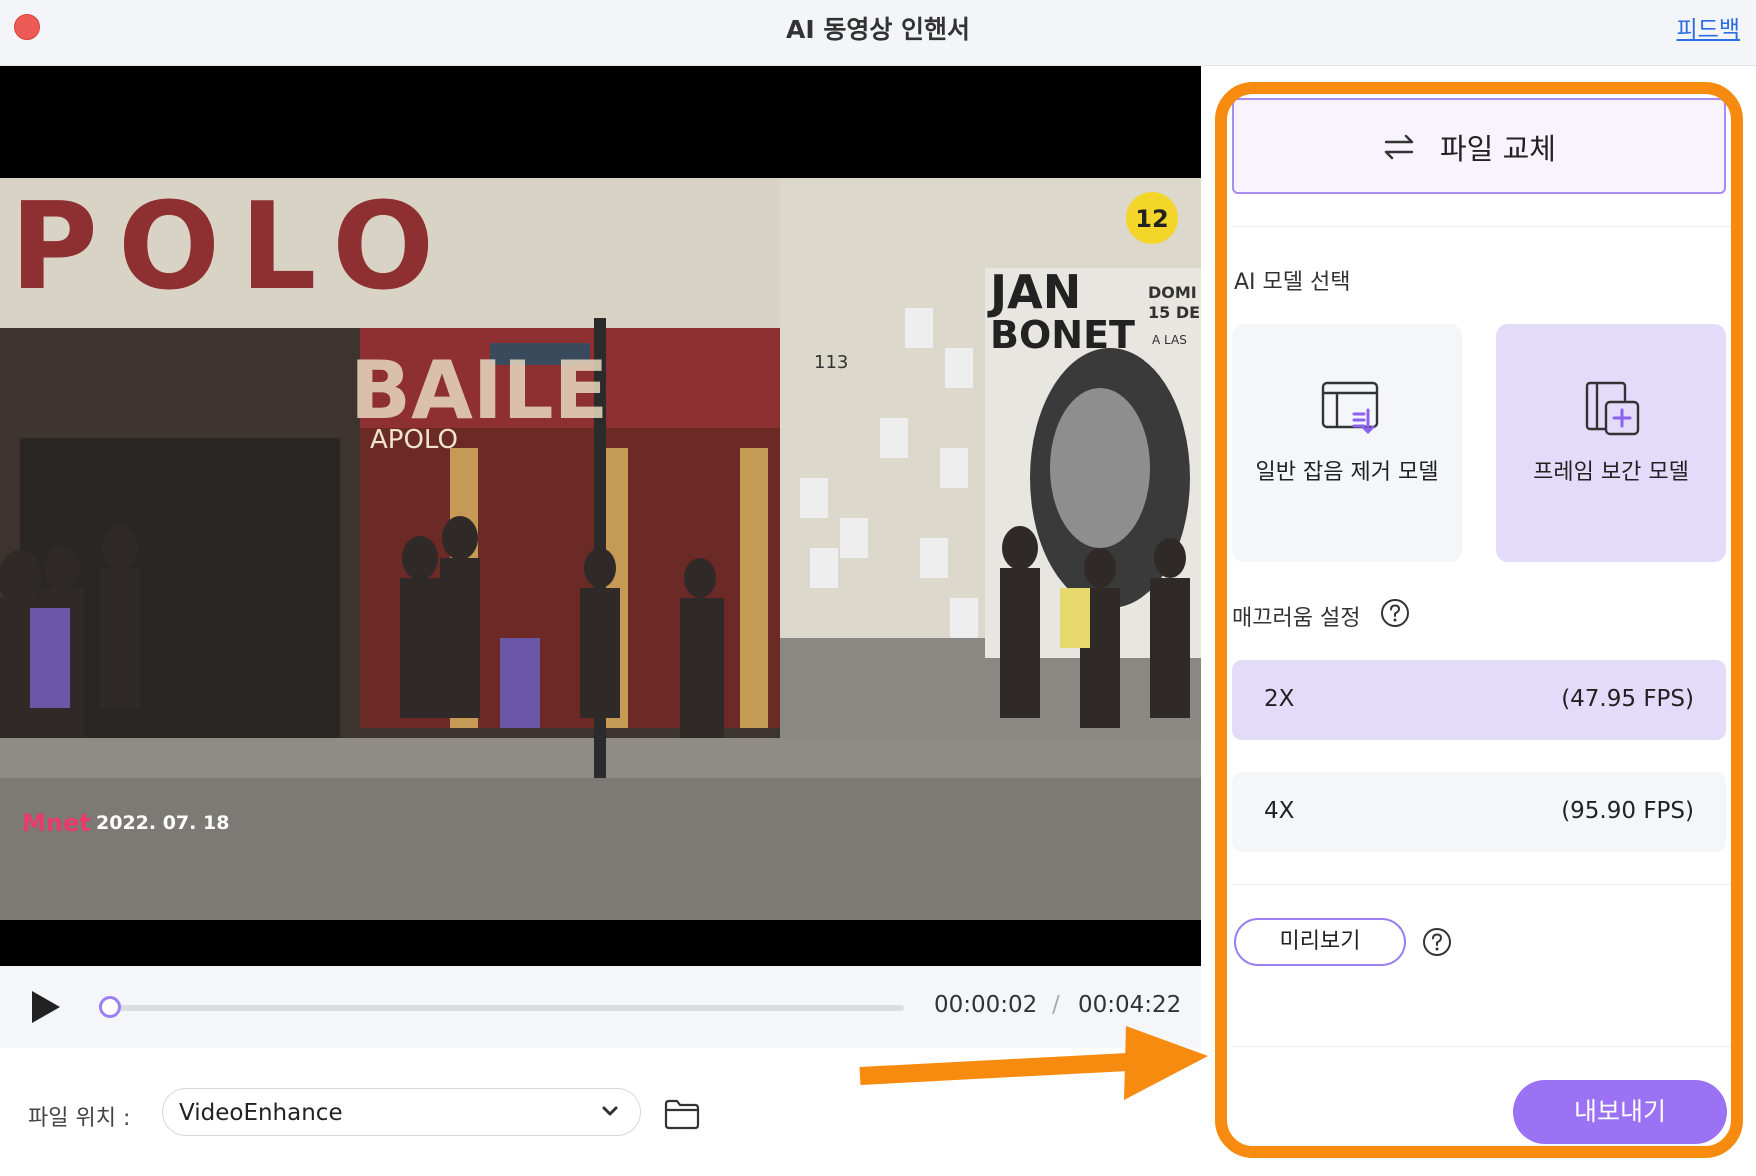 This screenshot has width=1756, height=1176. I want to click on poster-date-2: 15 DE, so click(1174, 312).